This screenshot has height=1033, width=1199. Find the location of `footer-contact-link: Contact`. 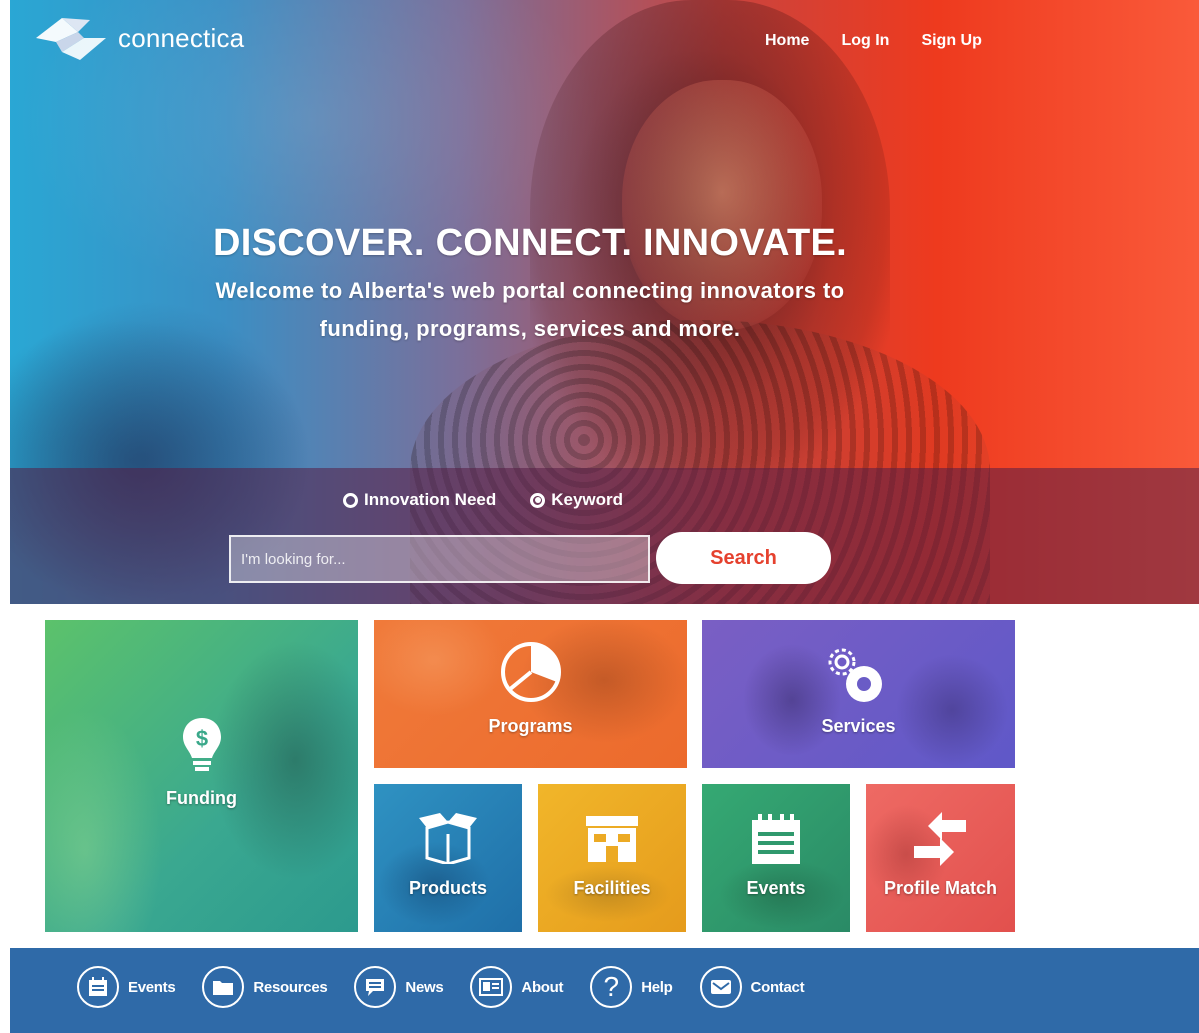

footer-contact-link: Contact is located at coordinates (752, 987).